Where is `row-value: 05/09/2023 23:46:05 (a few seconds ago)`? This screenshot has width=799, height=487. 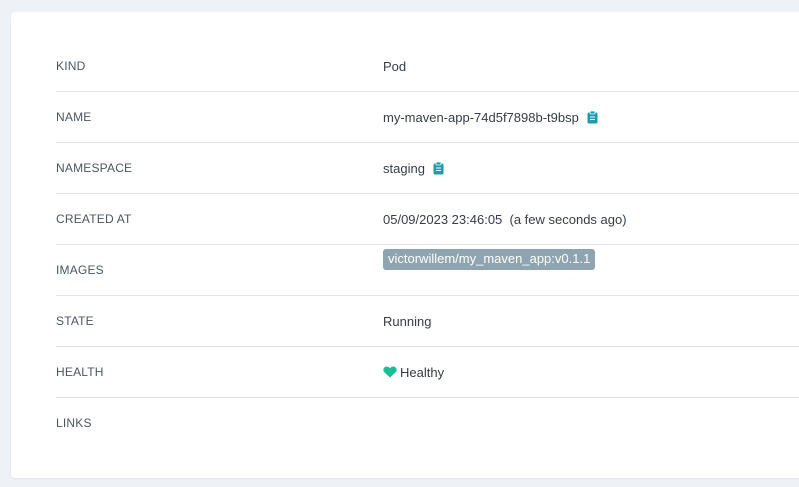
row-value: 05/09/2023 23:46:05 (a few seconds ago) is located at coordinates (505, 219).